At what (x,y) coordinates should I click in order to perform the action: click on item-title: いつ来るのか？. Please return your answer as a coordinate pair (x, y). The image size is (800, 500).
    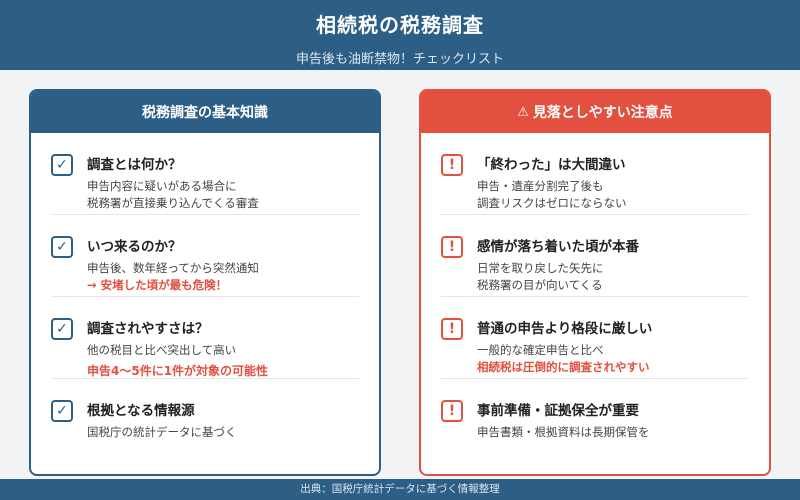
    Looking at the image, I should click on (134, 247).